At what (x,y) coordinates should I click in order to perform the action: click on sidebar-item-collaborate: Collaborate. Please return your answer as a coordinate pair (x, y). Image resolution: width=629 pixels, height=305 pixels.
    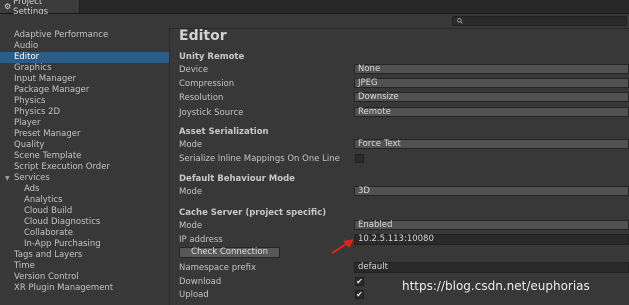
    Looking at the image, I should click on (84, 233).